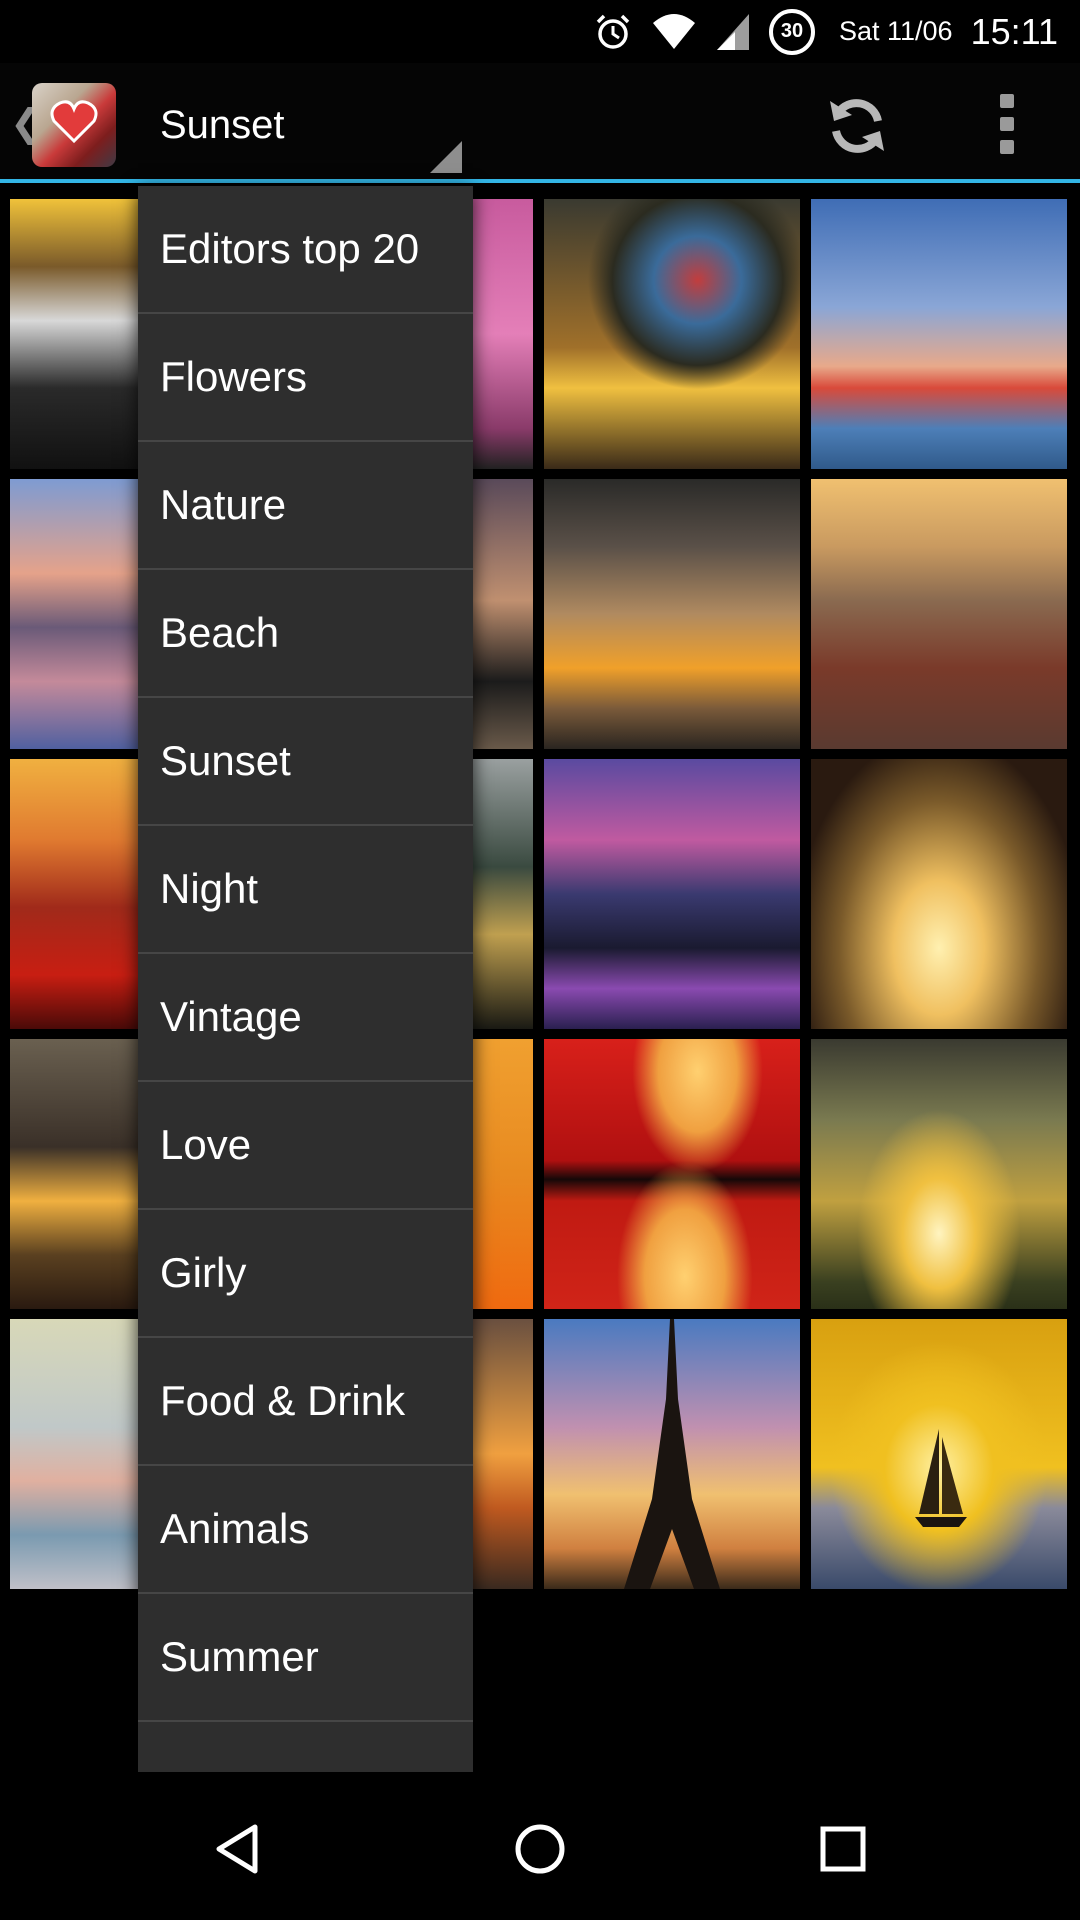  What do you see at coordinates (1007, 124) in the screenshot?
I see `overflow-menu-icon` at bounding box center [1007, 124].